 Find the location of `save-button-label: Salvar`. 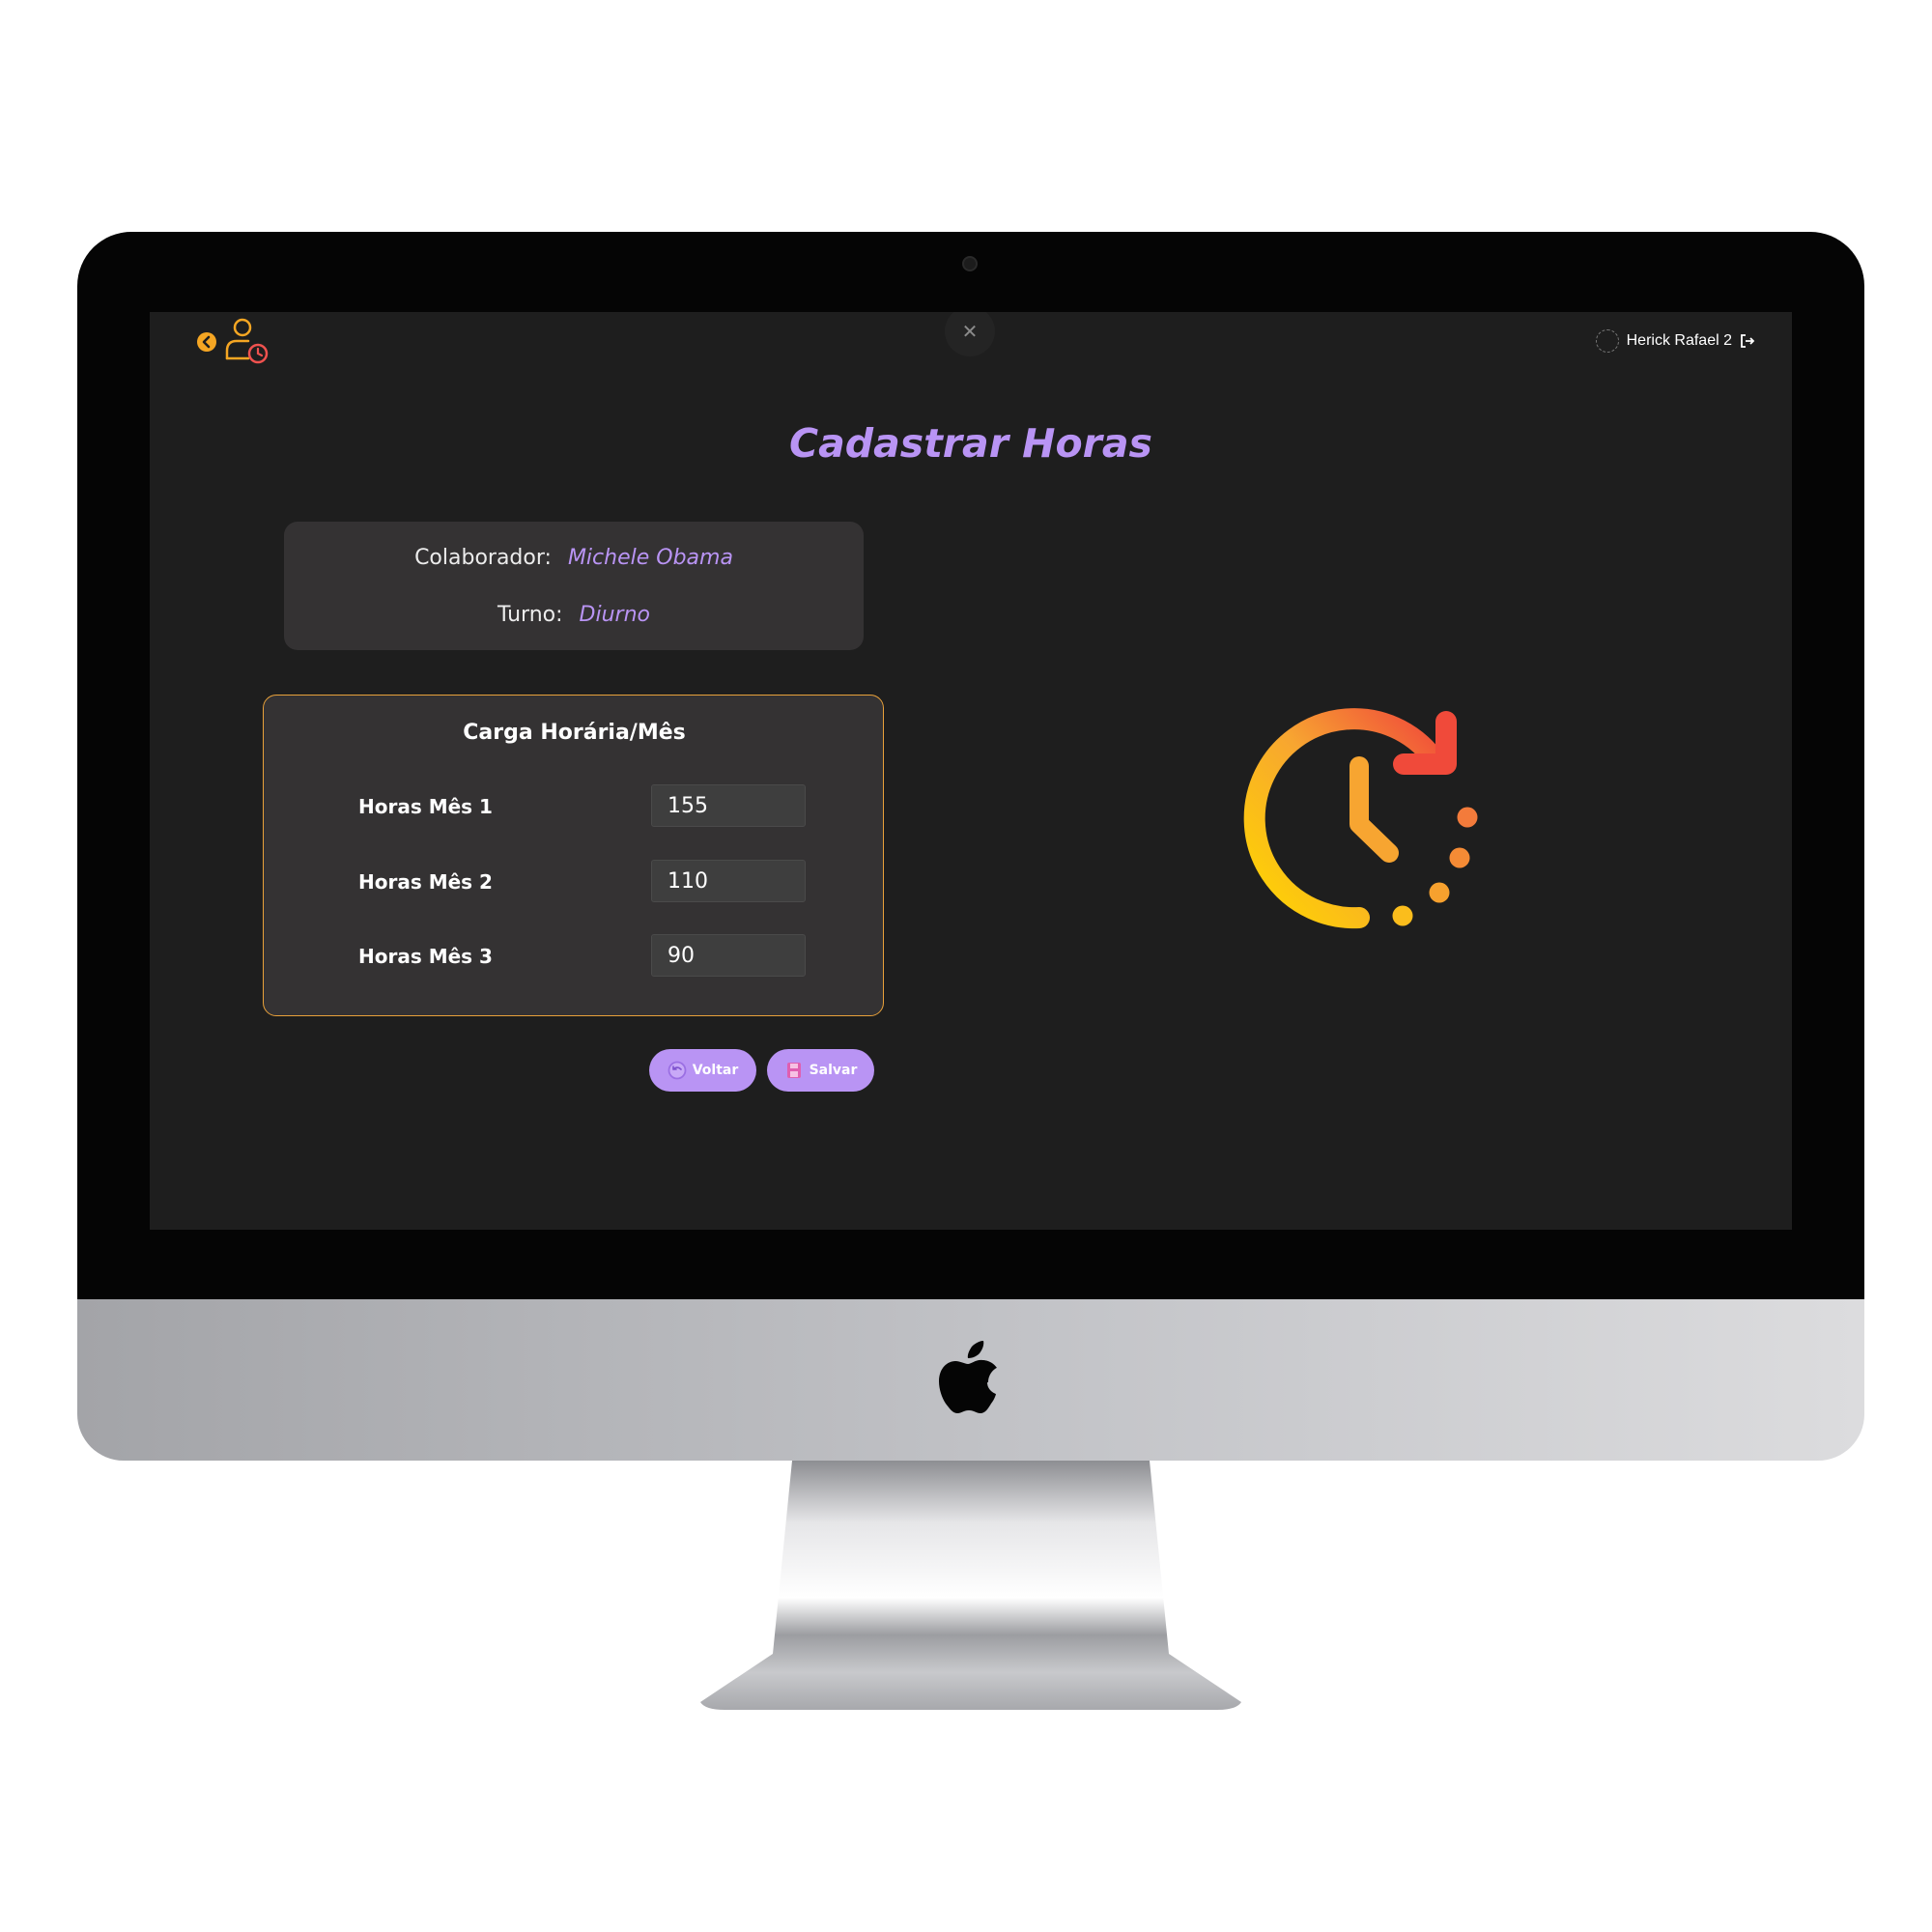

save-button-label: Salvar is located at coordinates (833, 1070).